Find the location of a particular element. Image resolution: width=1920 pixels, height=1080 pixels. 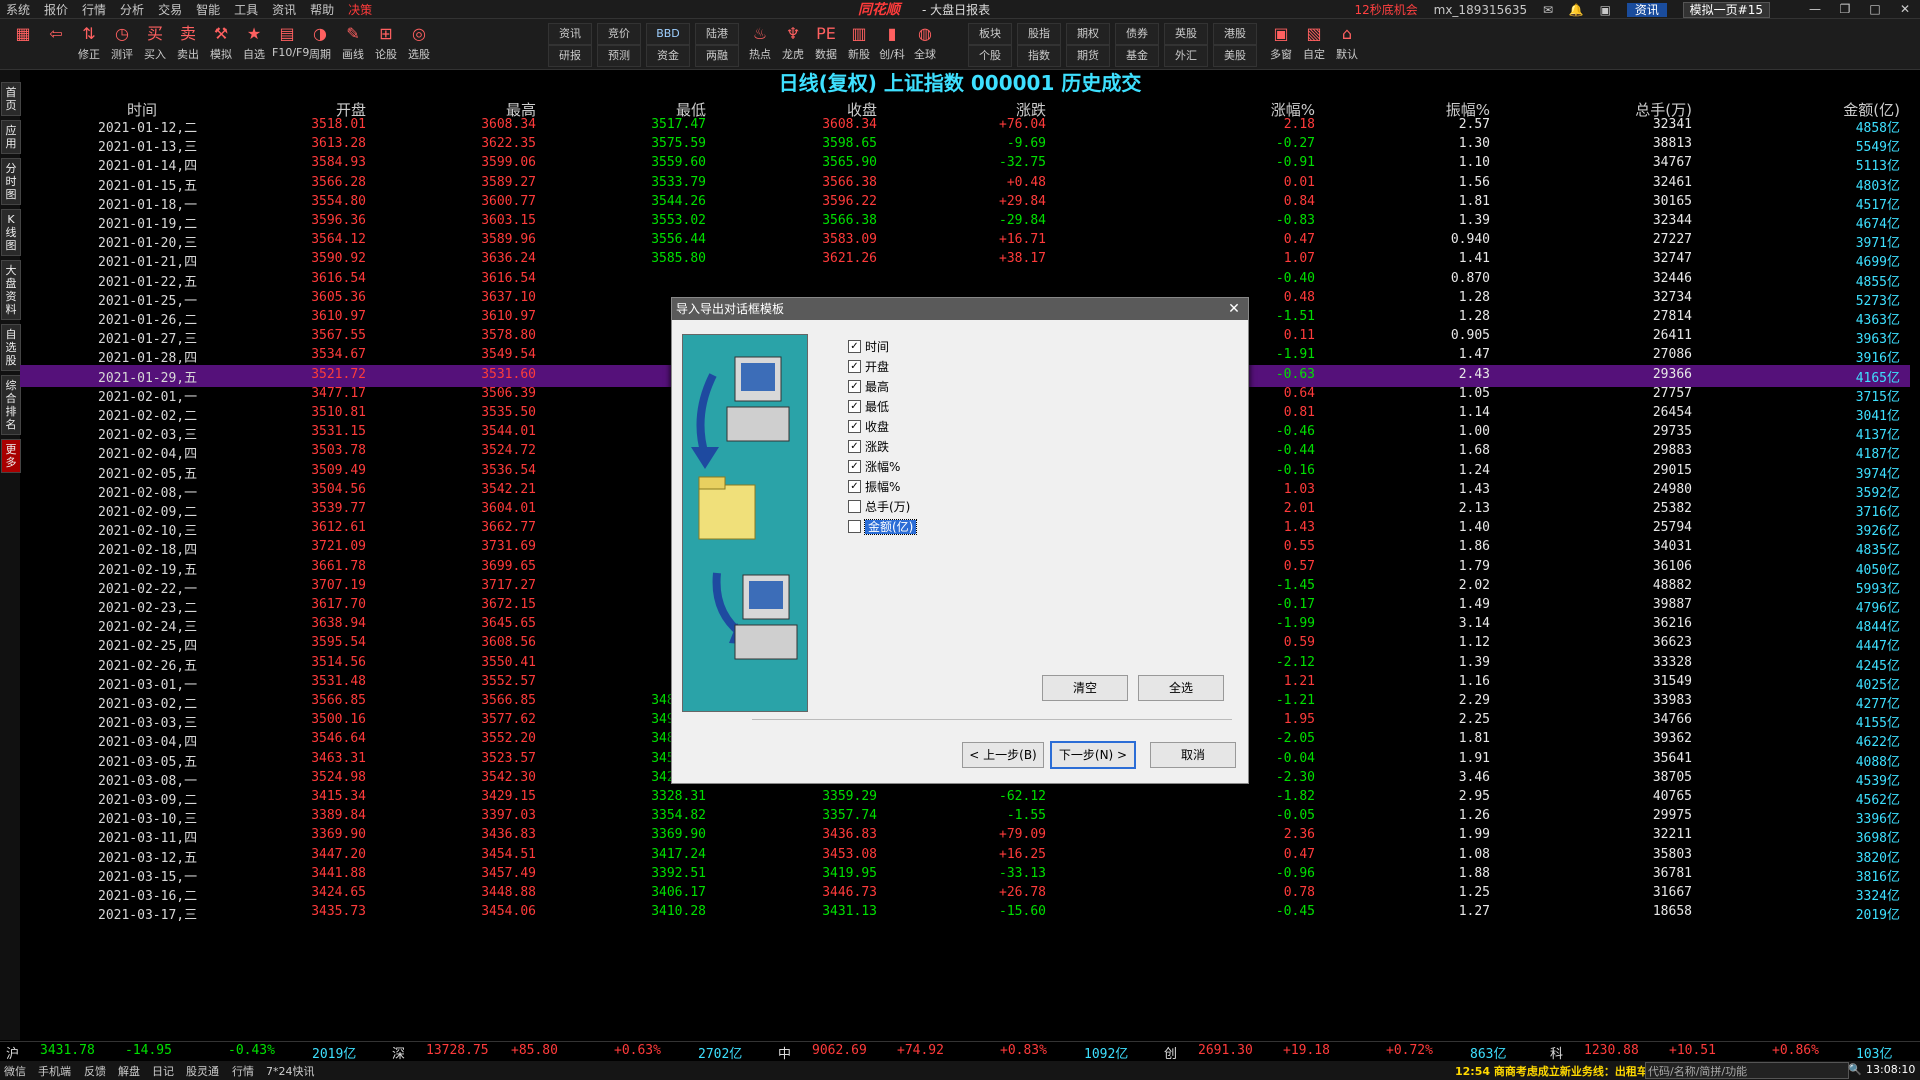

toolbar-创/科: ▮ 创/科 is located at coordinates (892, 44).